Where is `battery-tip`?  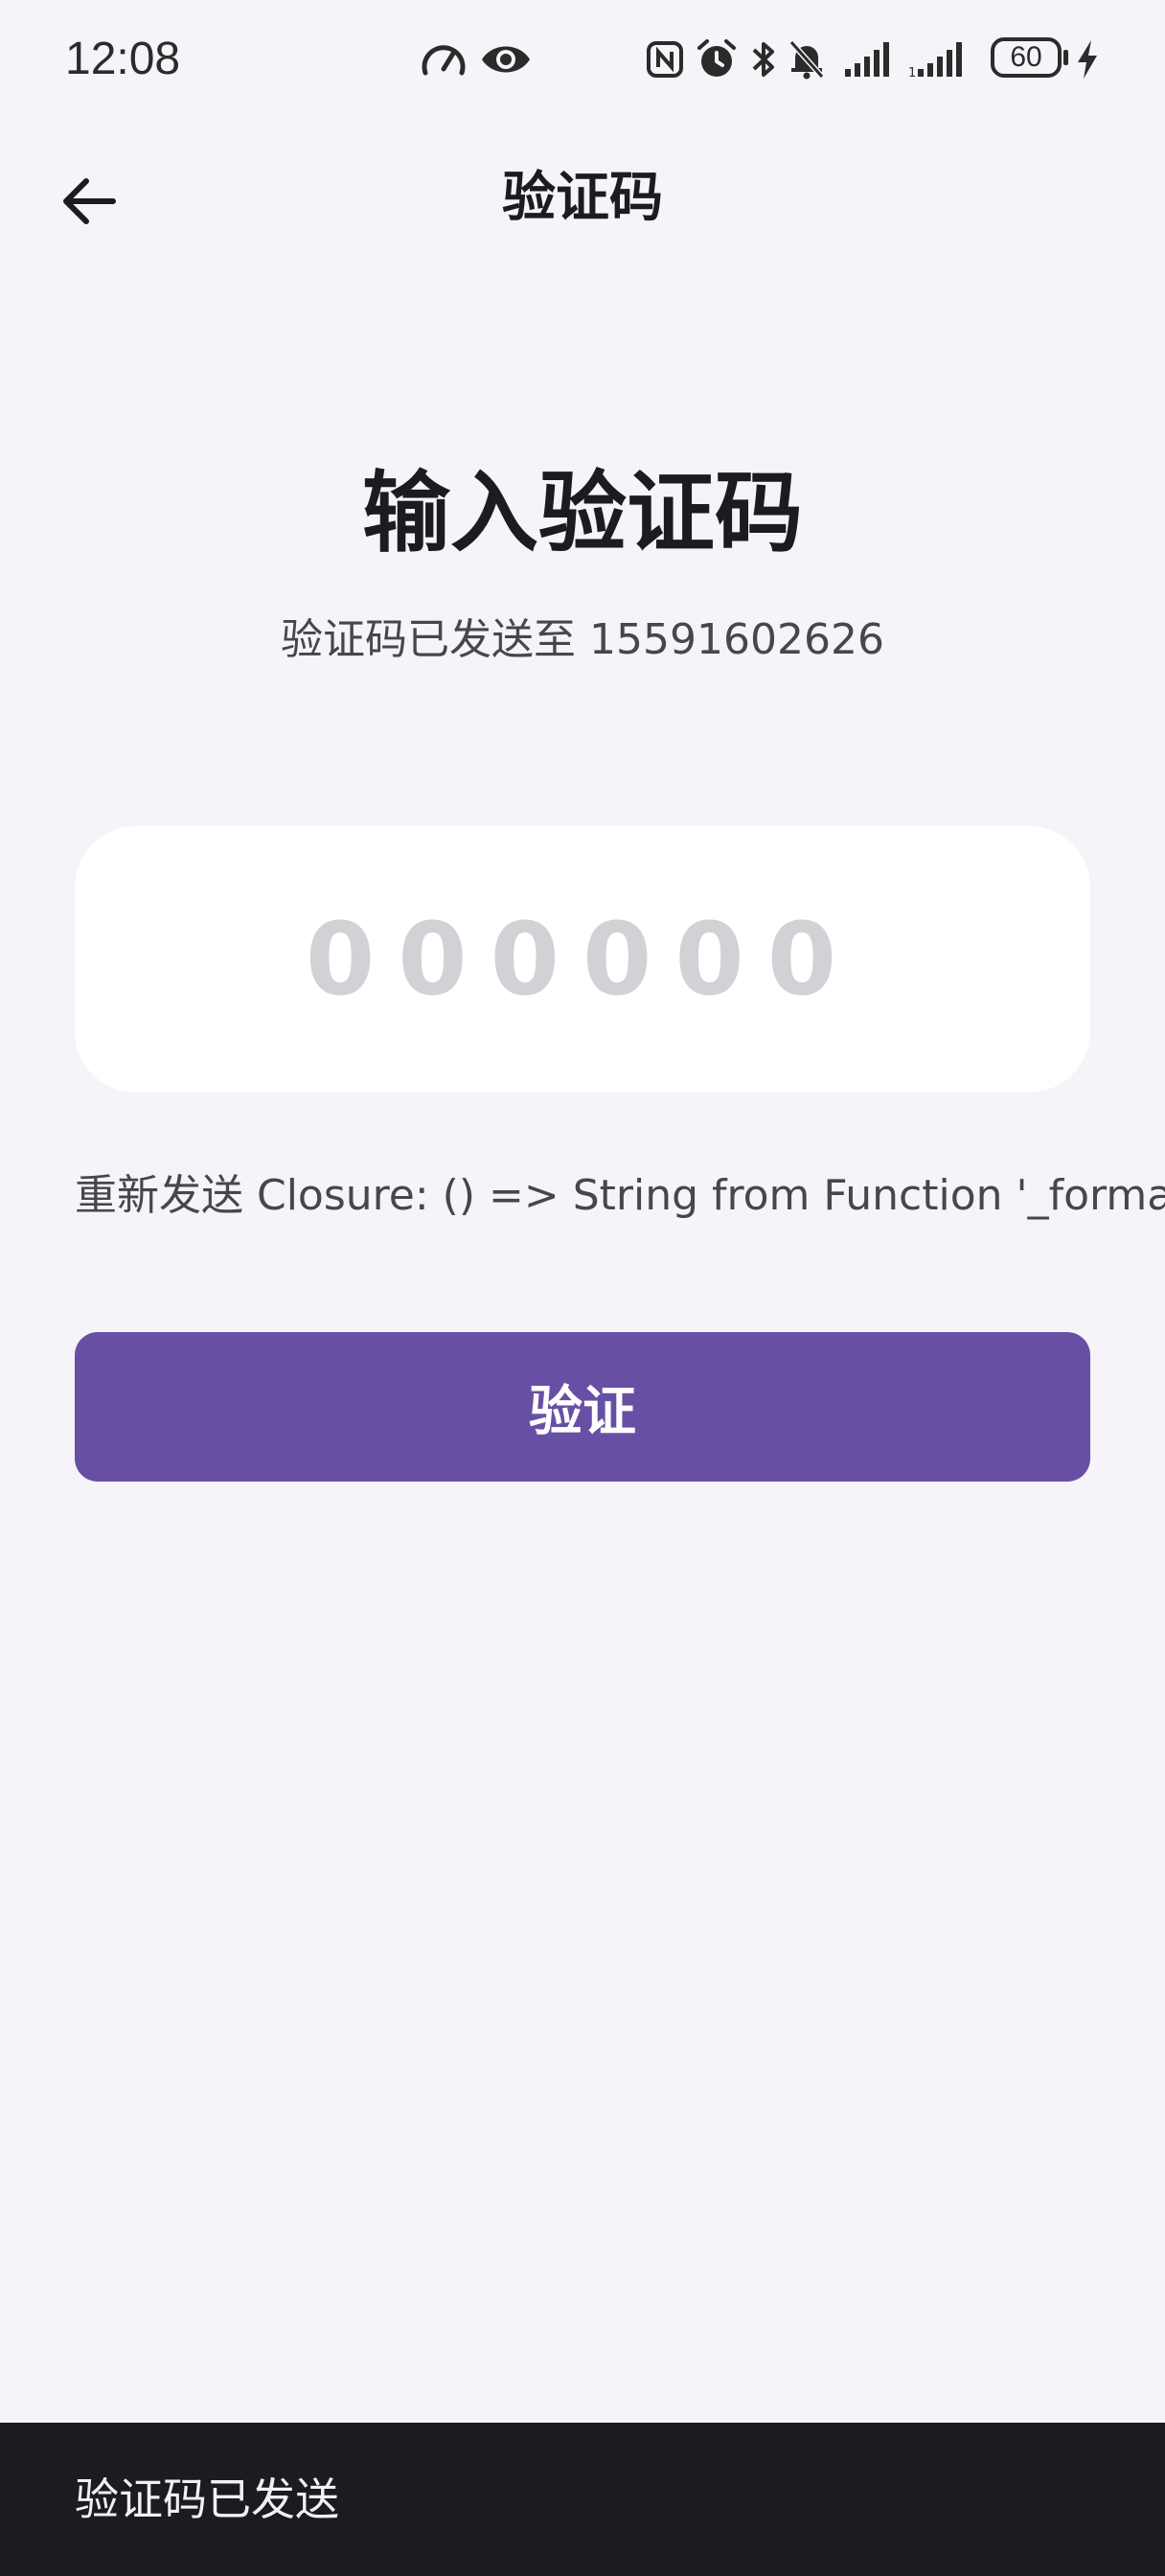 battery-tip is located at coordinates (1065, 57).